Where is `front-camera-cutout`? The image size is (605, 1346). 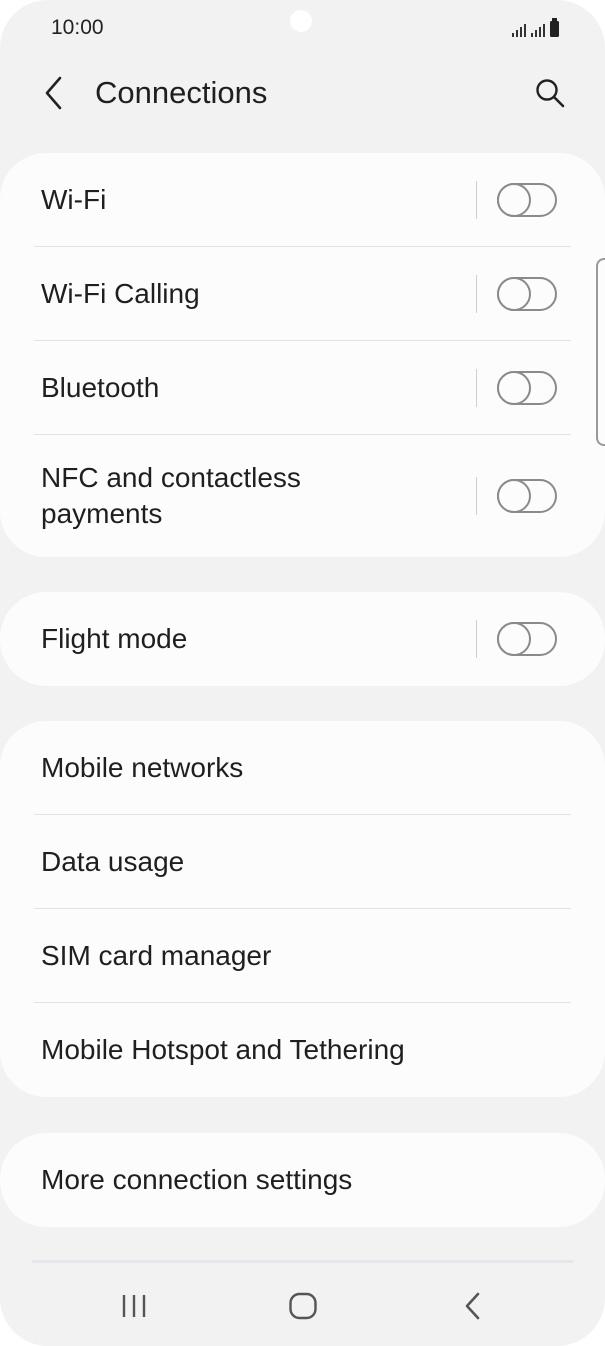
front-camera-cutout is located at coordinates (301, 21).